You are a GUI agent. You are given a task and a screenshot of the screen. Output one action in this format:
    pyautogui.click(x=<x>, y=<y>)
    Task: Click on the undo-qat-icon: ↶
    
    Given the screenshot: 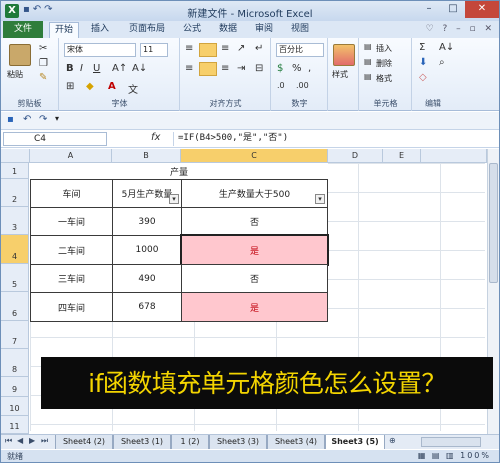 What is the action you would take?
    pyautogui.click(x=27, y=119)
    